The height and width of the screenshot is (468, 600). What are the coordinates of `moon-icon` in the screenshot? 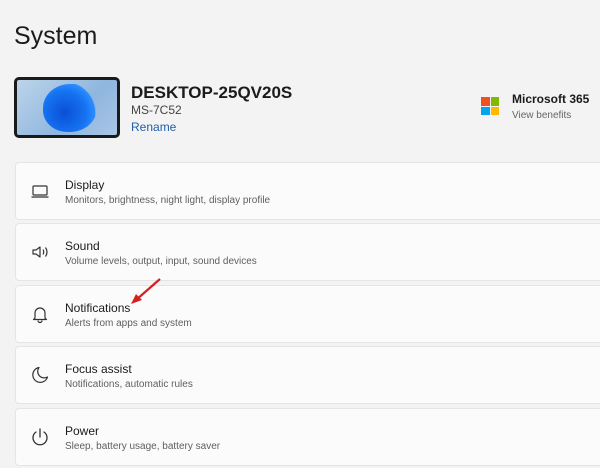 It's located at (40, 374).